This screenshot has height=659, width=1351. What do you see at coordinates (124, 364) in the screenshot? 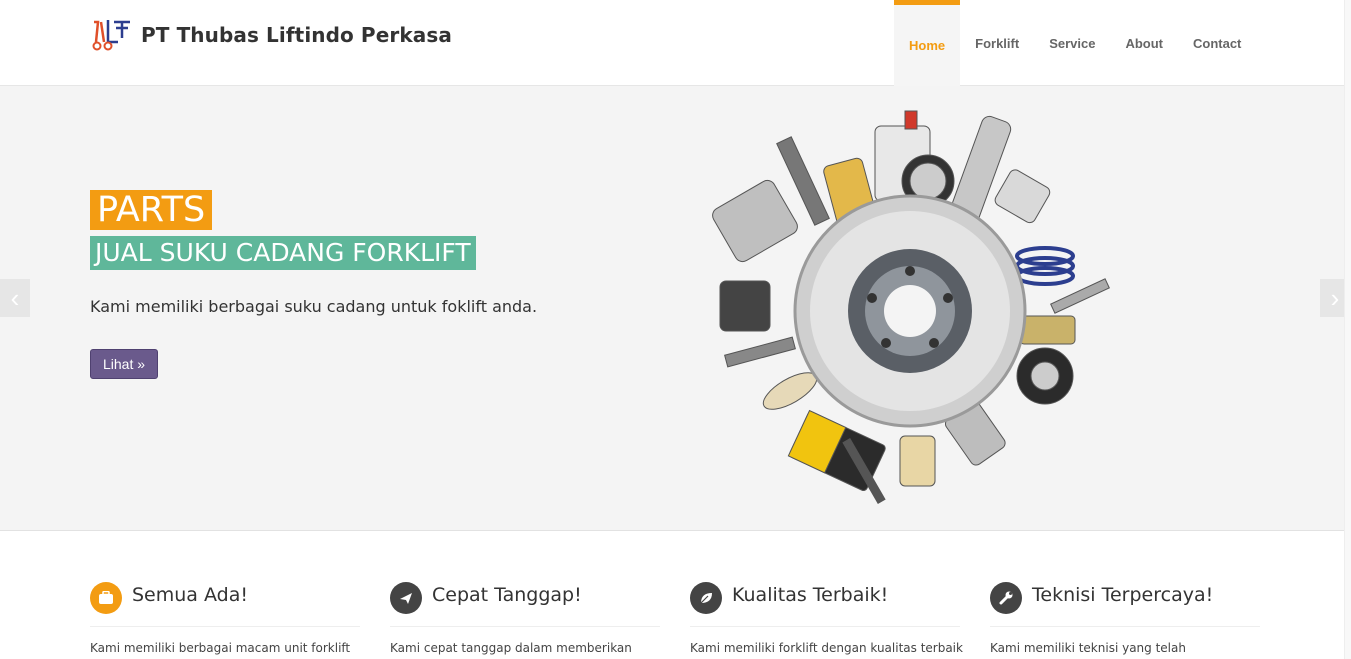
I see `lihat-button: Lihat »` at bounding box center [124, 364].